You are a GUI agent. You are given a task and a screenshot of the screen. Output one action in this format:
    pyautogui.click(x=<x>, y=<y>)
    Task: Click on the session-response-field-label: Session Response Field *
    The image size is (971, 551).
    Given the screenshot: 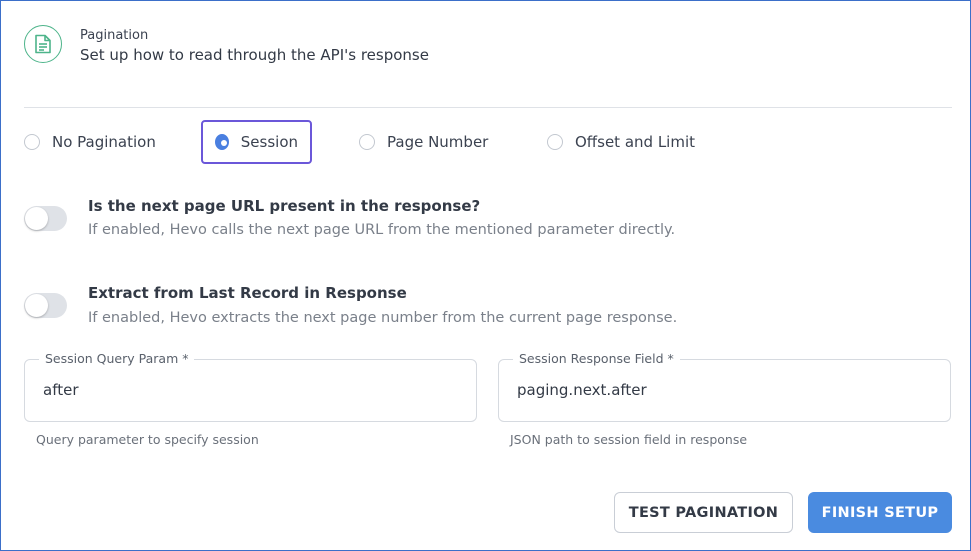 What is the action you would take?
    pyautogui.click(x=596, y=358)
    